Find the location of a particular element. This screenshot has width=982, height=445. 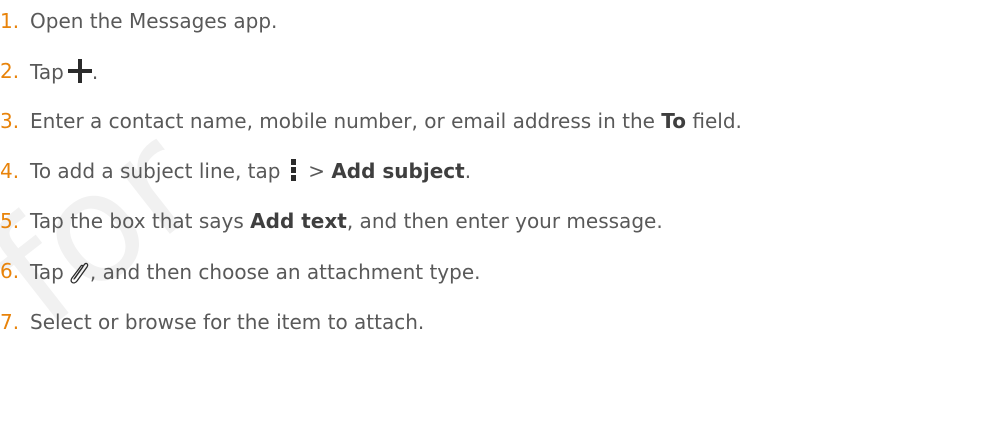

step-text-body: Open the Messages app. is located at coordinates (154, 21).